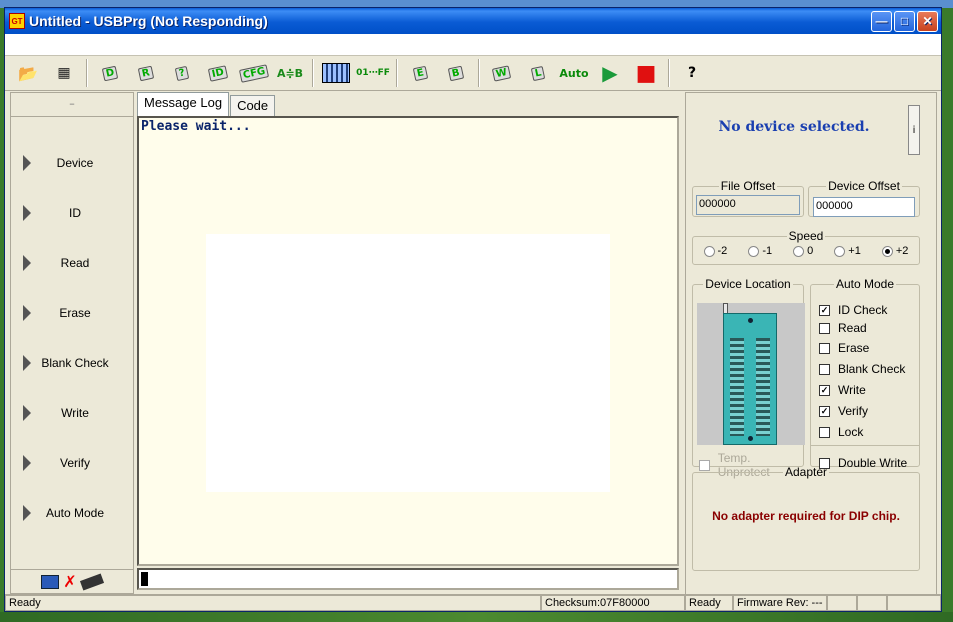  I want to click on device-select-tool: D, so click(110, 73).